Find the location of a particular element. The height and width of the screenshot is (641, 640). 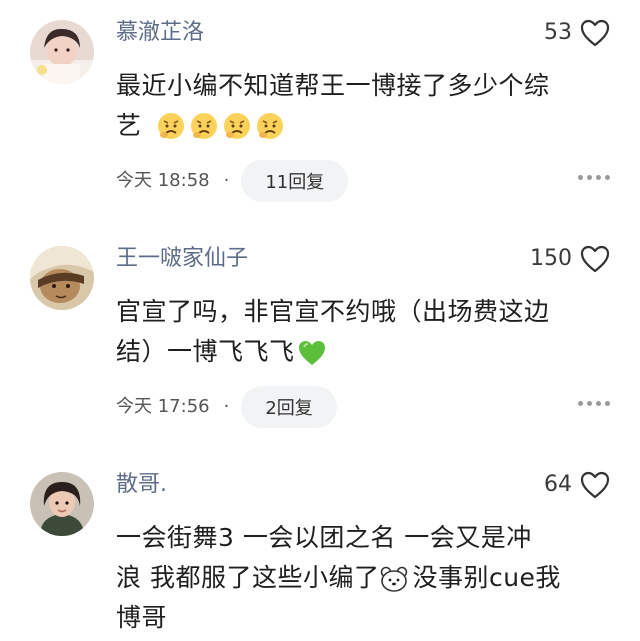

comment-line: 浪 我都服了这些小编了 is located at coordinates (248, 577).